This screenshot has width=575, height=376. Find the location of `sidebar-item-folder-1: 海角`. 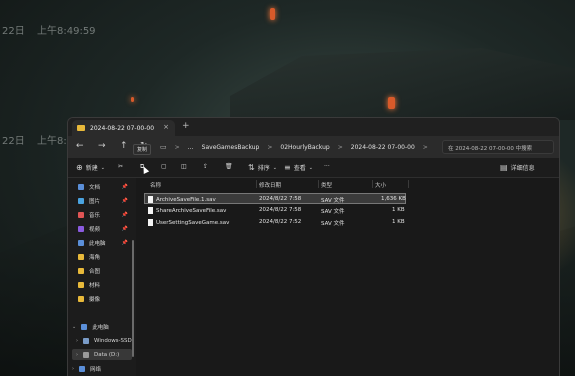

sidebar-item-folder-1: 海角 is located at coordinates (104, 256).